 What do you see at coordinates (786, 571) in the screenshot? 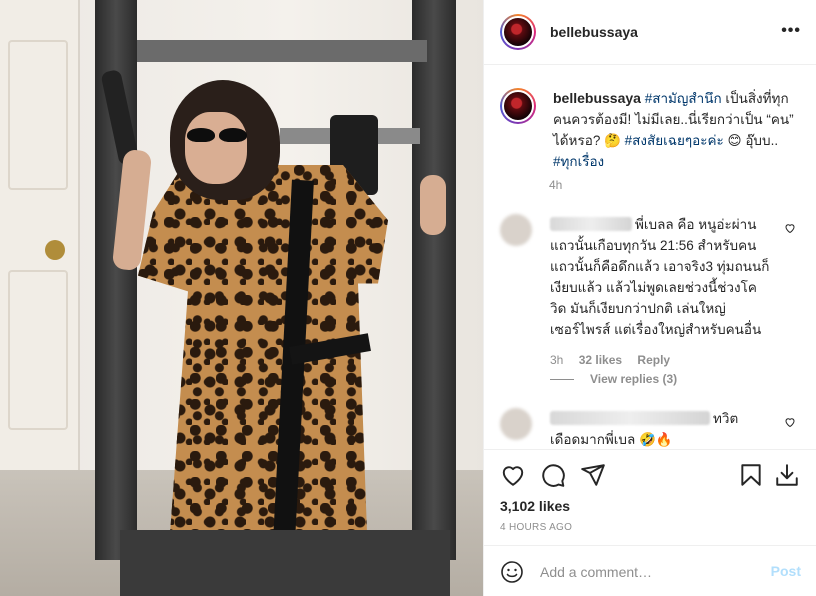
I see `post-comment-button: Post` at bounding box center [786, 571].